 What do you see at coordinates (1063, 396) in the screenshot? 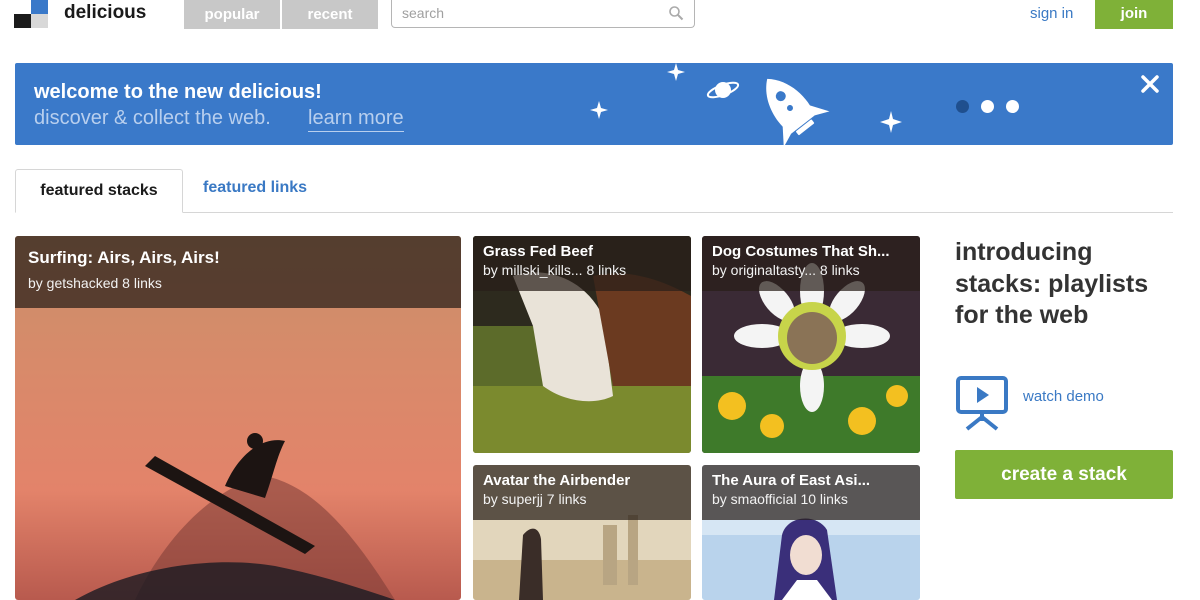
I see `watch-demo-link: watch demo` at bounding box center [1063, 396].